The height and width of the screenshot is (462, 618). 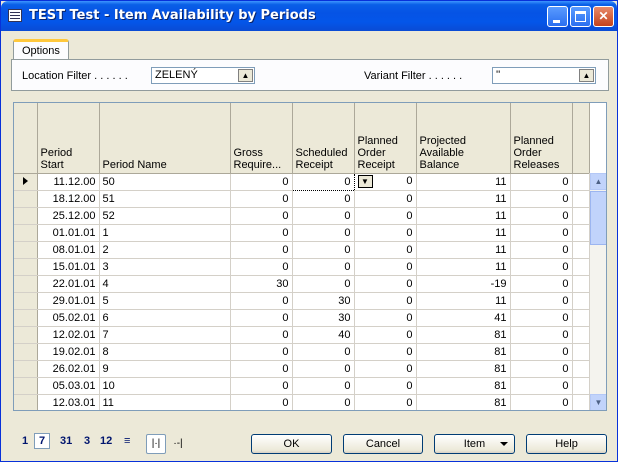 What do you see at coordinates (68, 233) in the screenshot?
I see `table-cell: 01.01.01` at bounding box center [68, 233].